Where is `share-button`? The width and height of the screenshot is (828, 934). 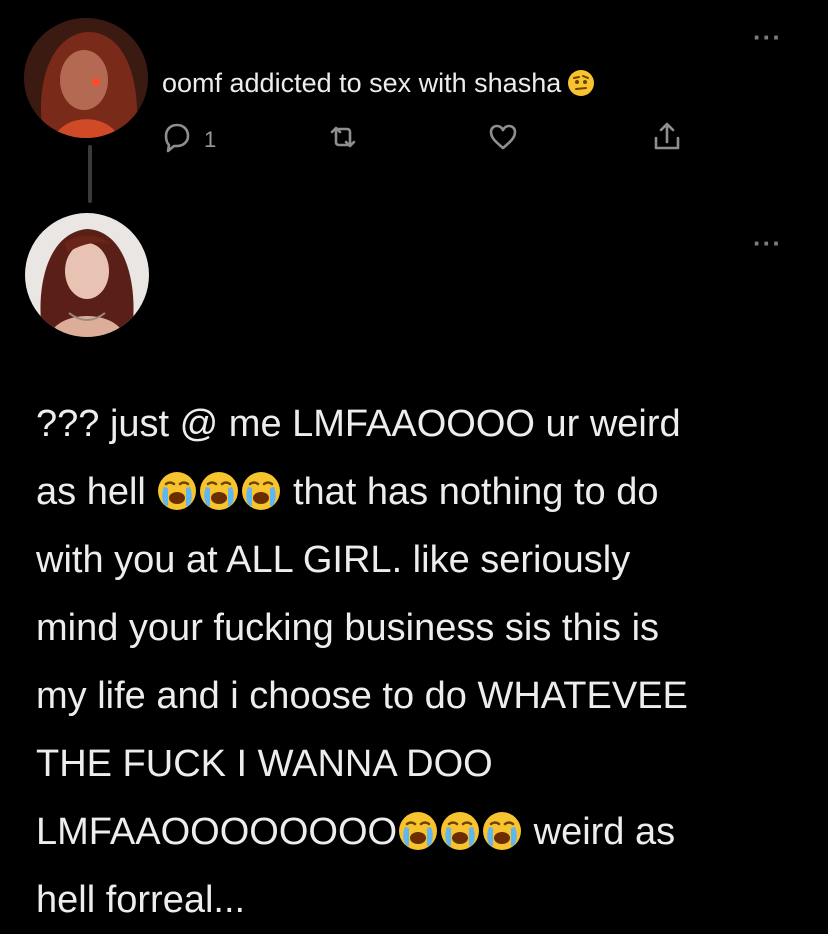
share-button is located at coordinates (667, 139).